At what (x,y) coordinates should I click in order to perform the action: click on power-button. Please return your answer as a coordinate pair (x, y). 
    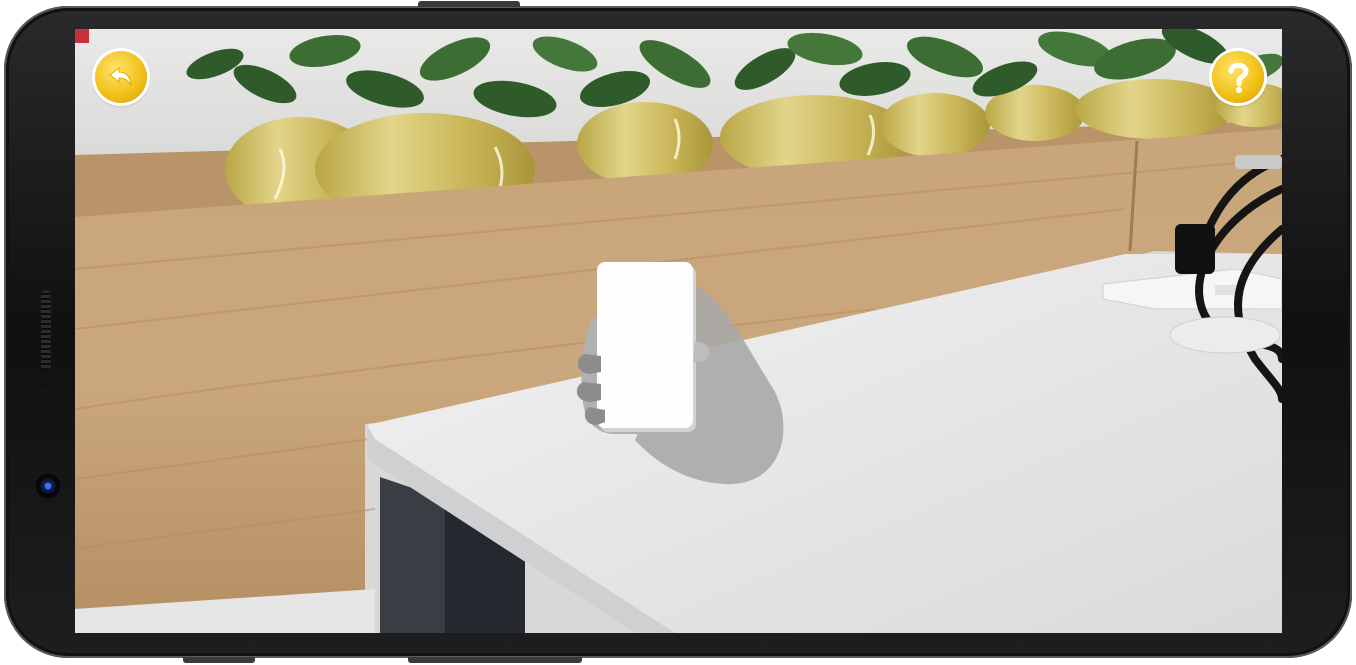
    Looking at the image, I should click on (469, 4).